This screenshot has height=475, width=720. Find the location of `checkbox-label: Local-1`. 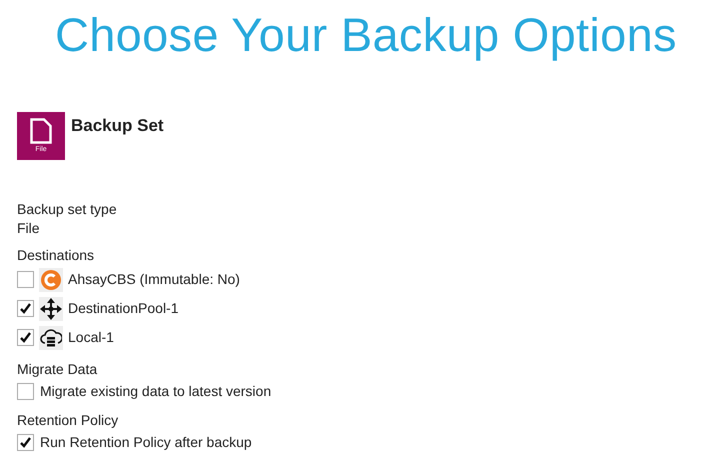

checkbox-label: Local-1 is located at coordinates (91, 337).